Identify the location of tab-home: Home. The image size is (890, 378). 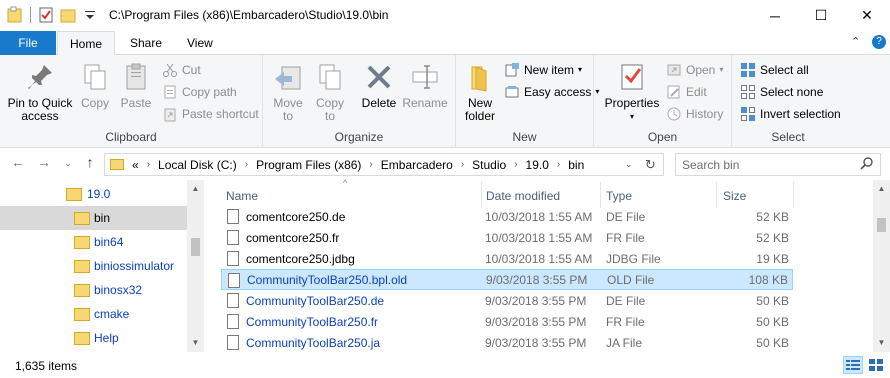
(86, 43).